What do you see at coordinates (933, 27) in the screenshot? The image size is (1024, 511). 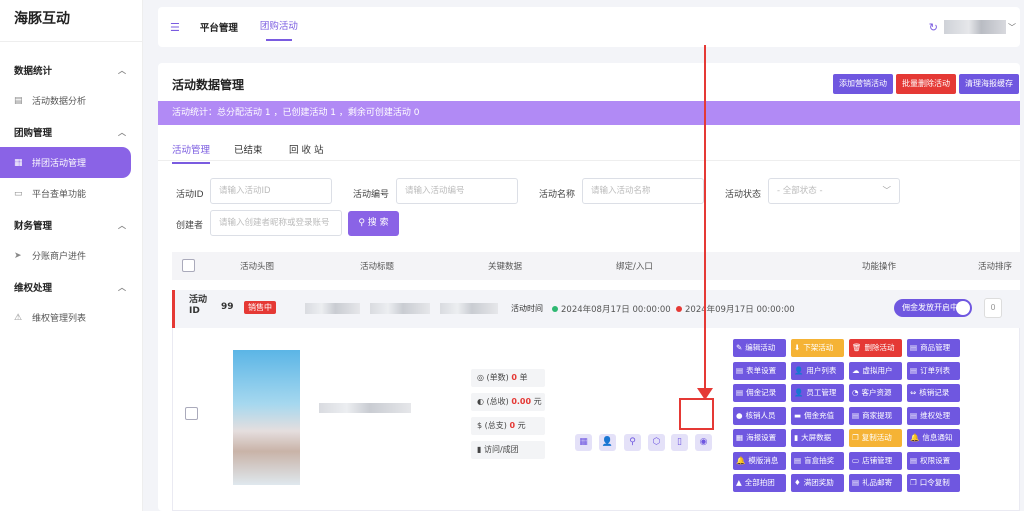 I see `refresh-icon: ↻` at bounding box center [933, 27].